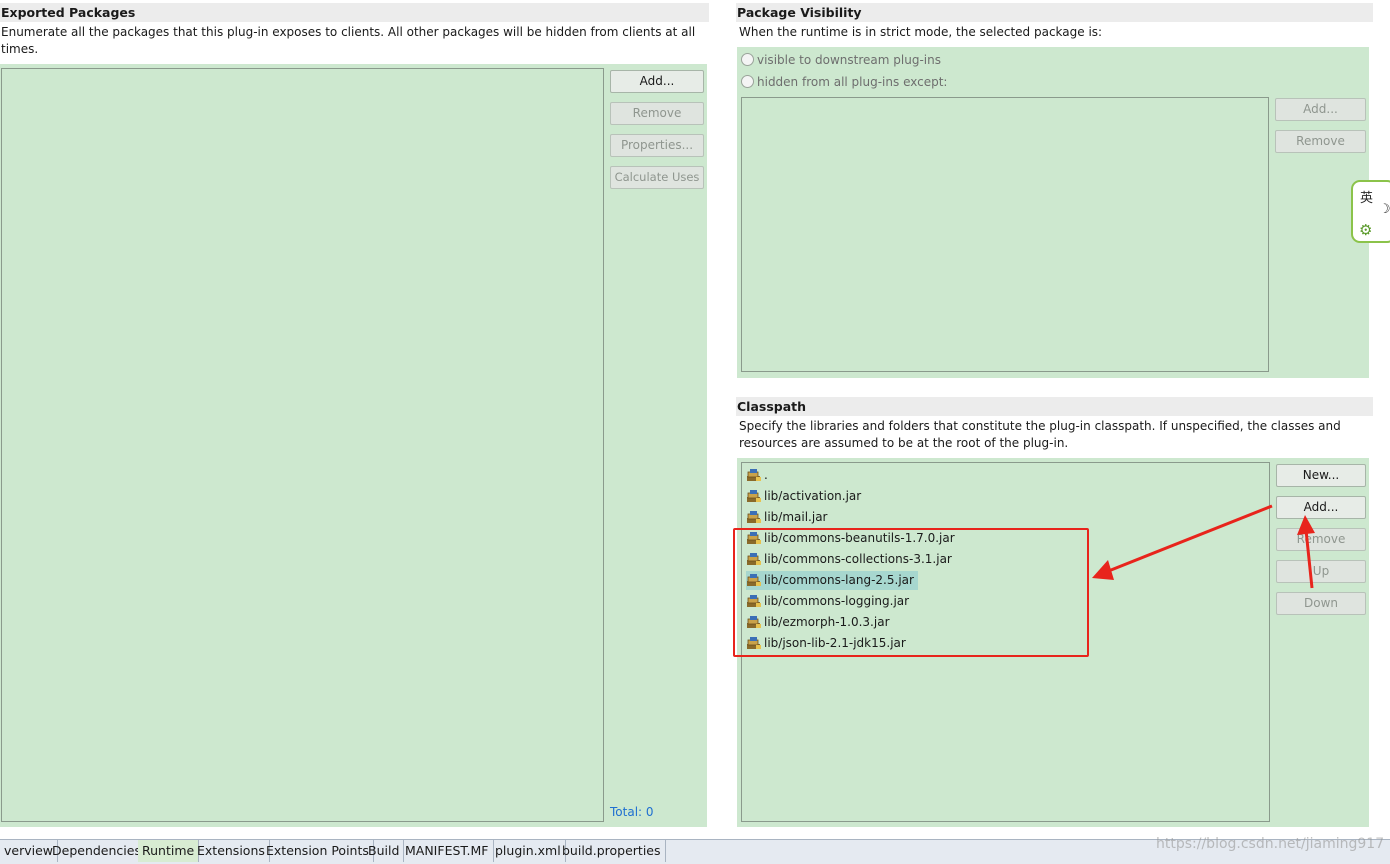 This screenshot has width=1390, height=864. I want to click on radio-hidden-label: hidden from all plug-ins except:, so click(852, 82).